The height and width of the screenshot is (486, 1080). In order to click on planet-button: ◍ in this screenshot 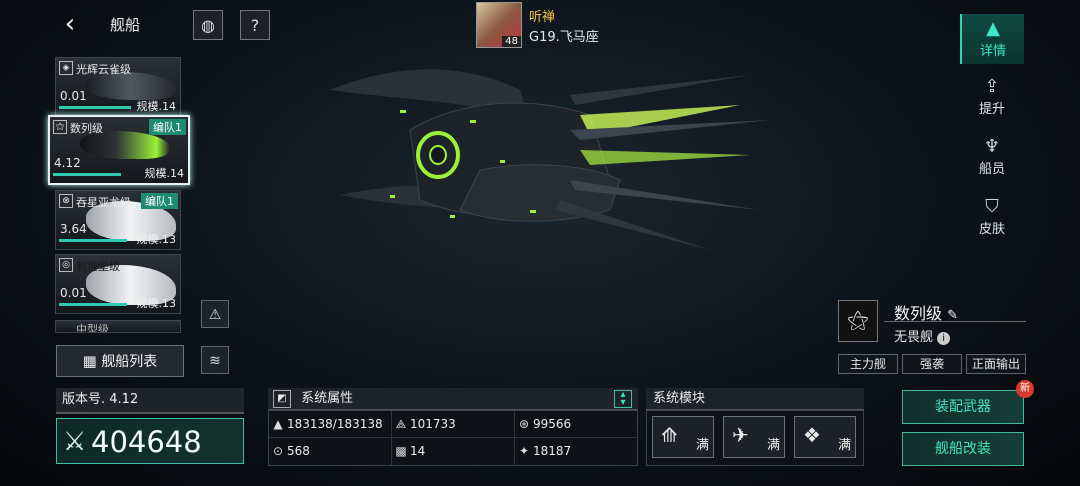, I will do `click(208, 25)`.